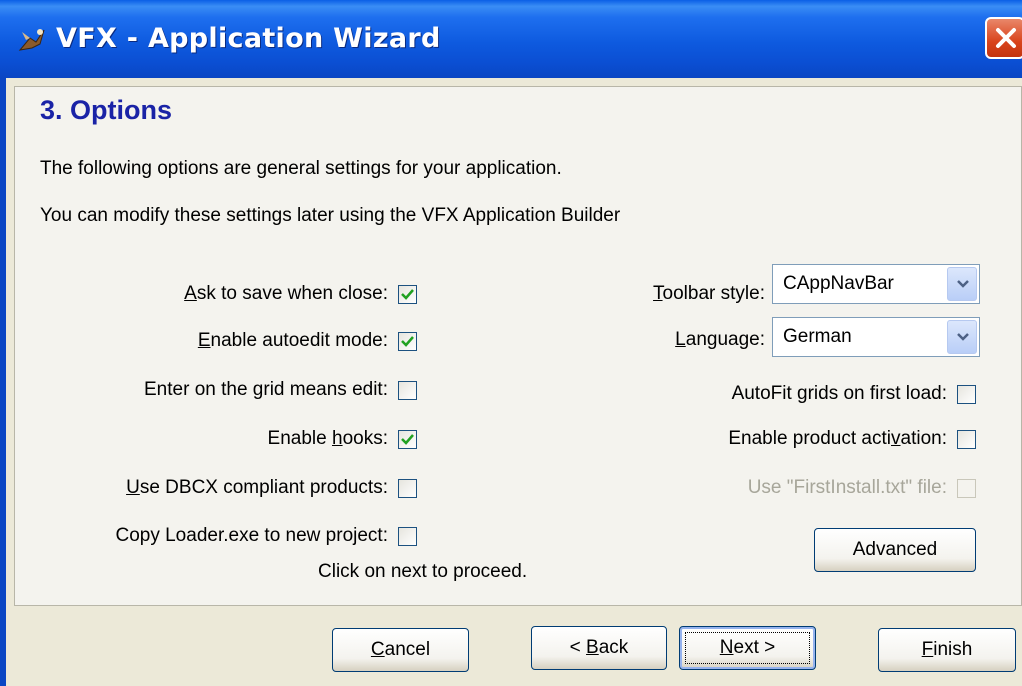 Image resolution: width=1022 pixels, height=686 pixels. I want to click on grid-edit-checkbox, so click(407, 390).